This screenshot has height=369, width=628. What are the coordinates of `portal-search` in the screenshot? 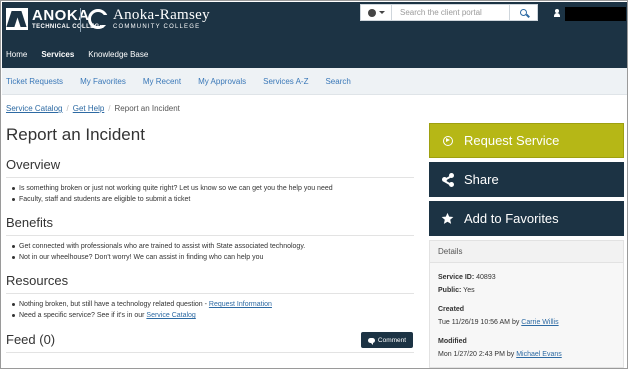 It's located at (449, 12).